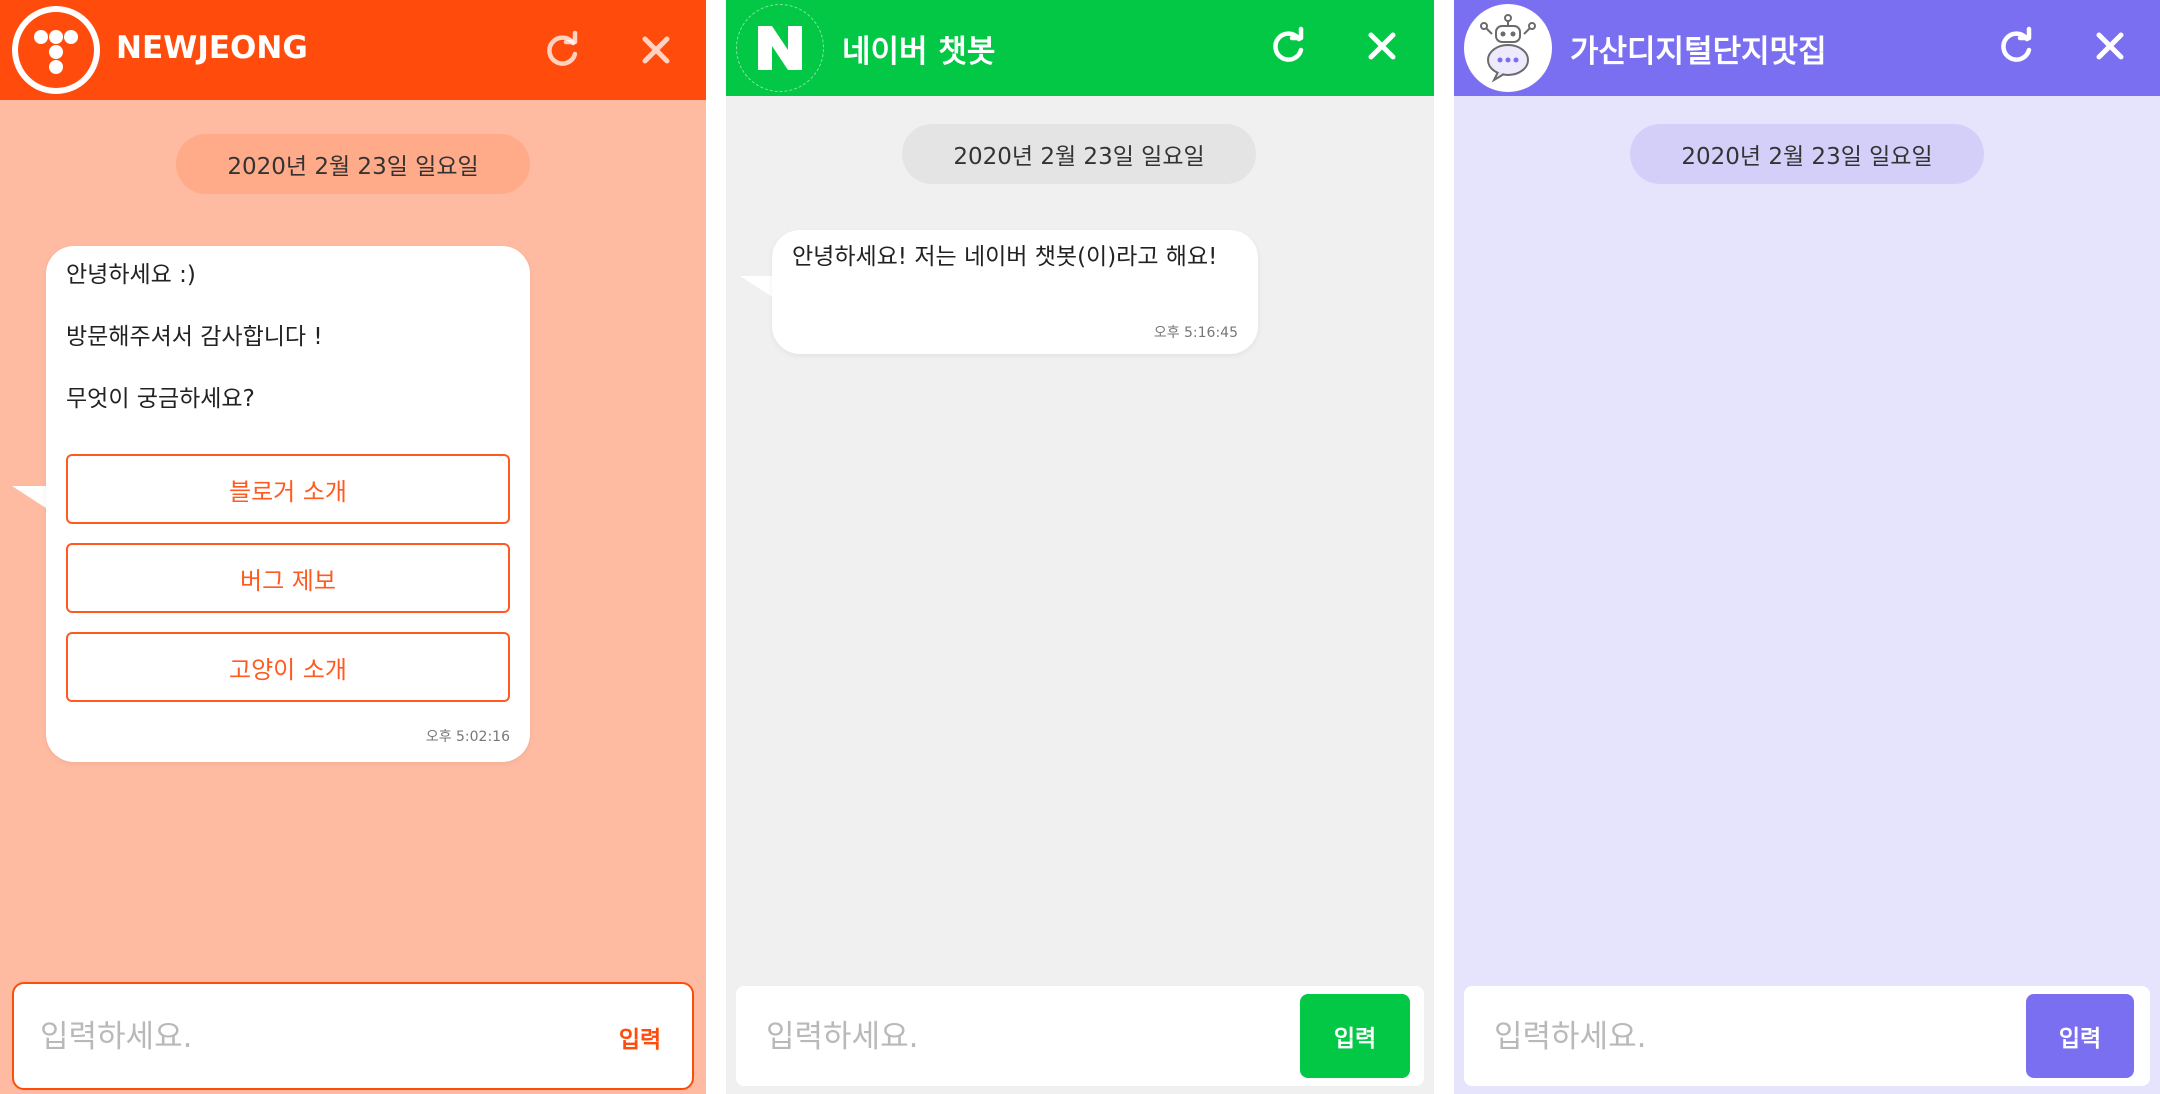  Describe the element at coordinates (194, 337) in the screenshot. I see `message-line: 방문해주셔서 감사합니다 !` at that location.